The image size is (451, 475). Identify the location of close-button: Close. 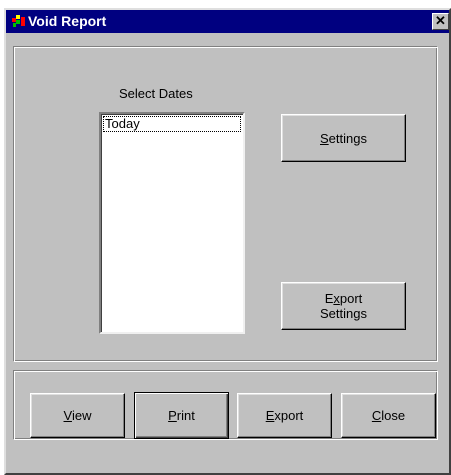
(388, 415).